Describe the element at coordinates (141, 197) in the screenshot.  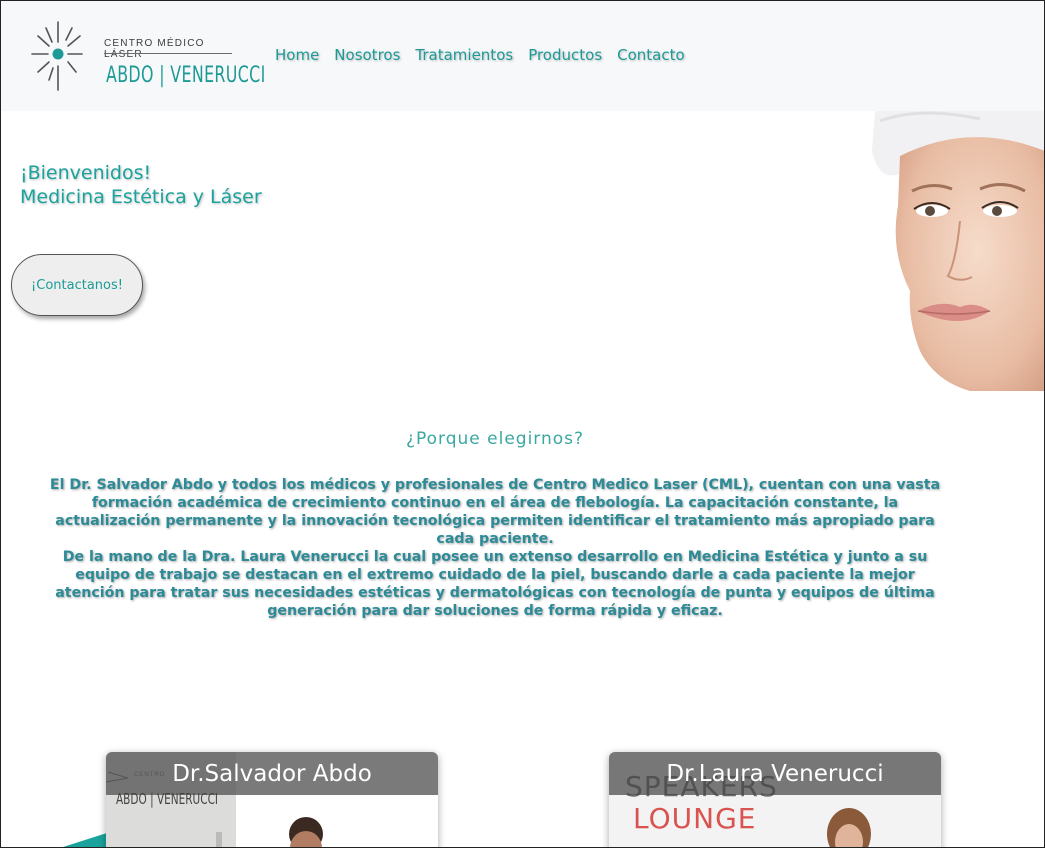
I see `hero-tagline: Medicina Estética y Láser` at that location.